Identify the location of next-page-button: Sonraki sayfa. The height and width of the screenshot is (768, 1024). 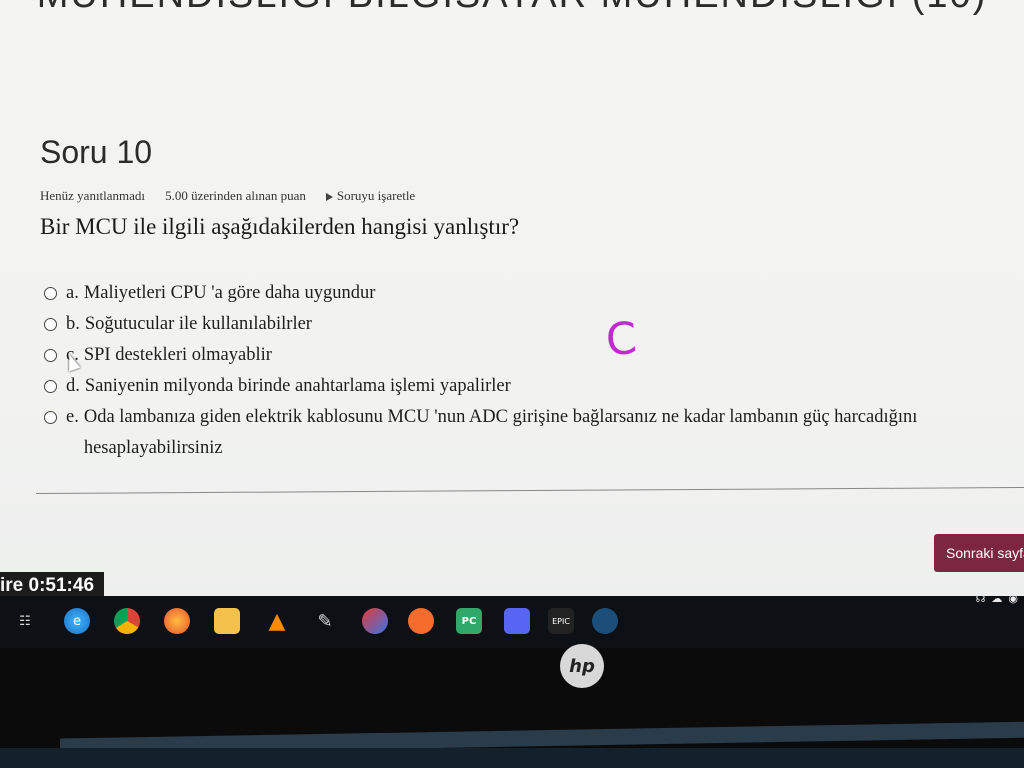
(979, 553).